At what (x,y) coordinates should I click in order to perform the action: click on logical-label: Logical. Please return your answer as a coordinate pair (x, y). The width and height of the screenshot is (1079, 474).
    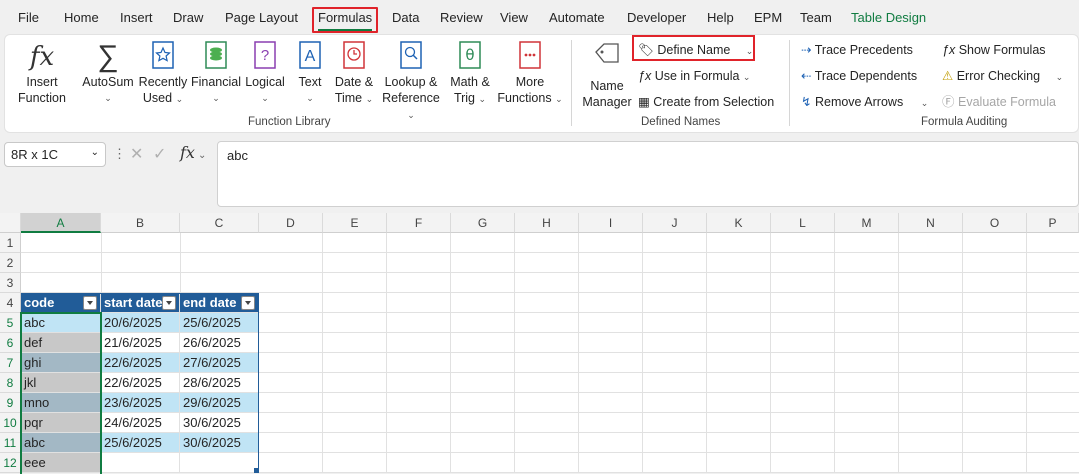
    Looking at the image, I should click on (265, 82).